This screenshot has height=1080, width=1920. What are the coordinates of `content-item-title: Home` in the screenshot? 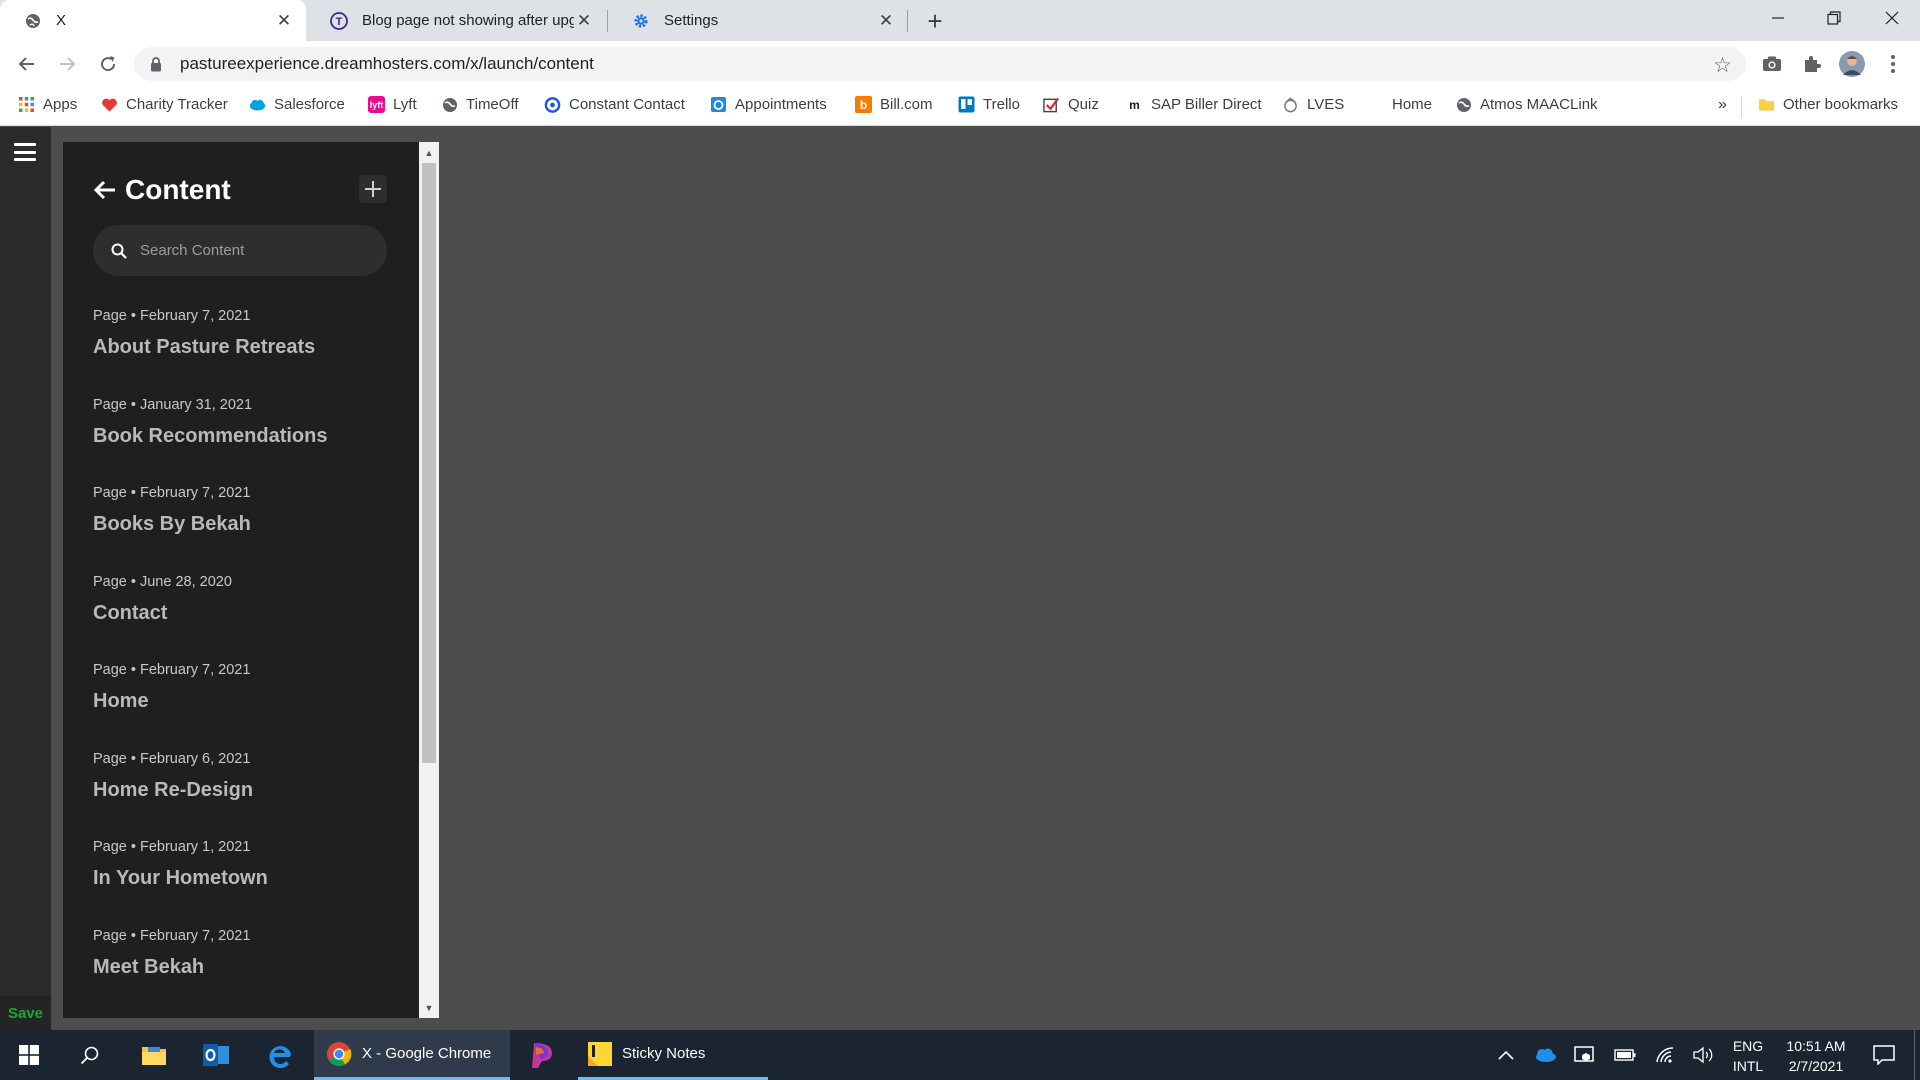 It's located at (243, 701).